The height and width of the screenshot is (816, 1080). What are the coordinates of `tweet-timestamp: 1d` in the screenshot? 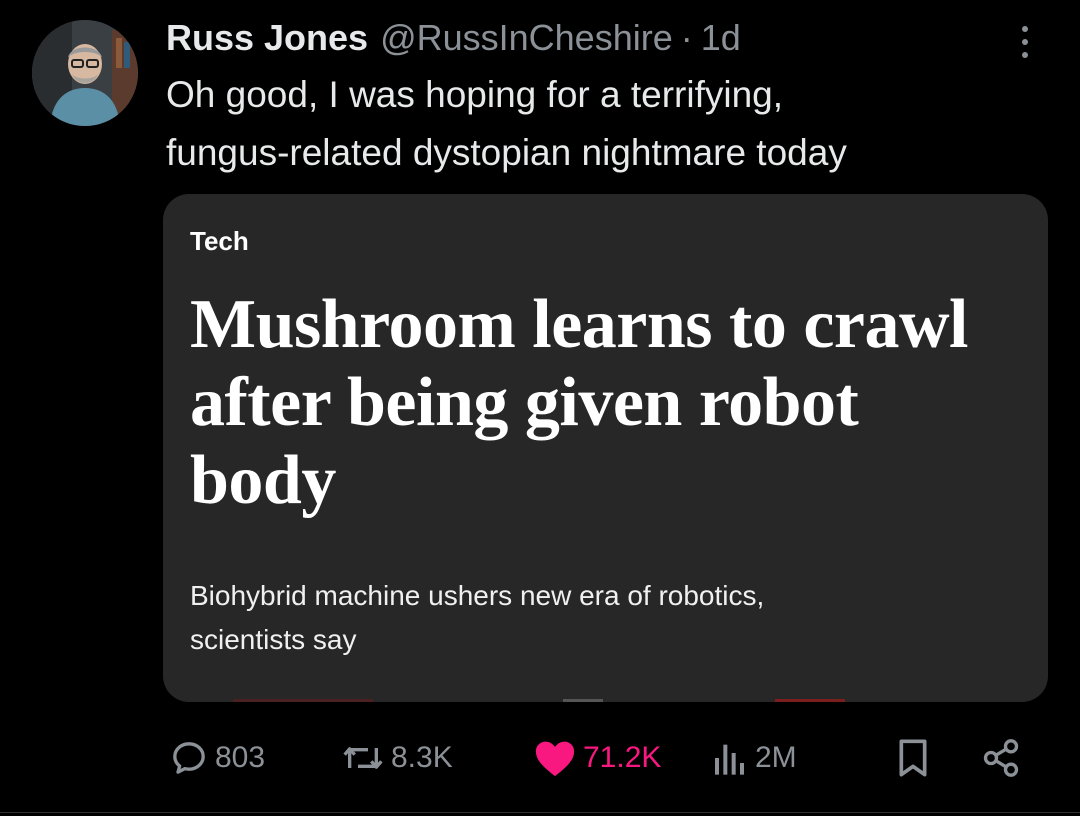 It's located at (721, 38).